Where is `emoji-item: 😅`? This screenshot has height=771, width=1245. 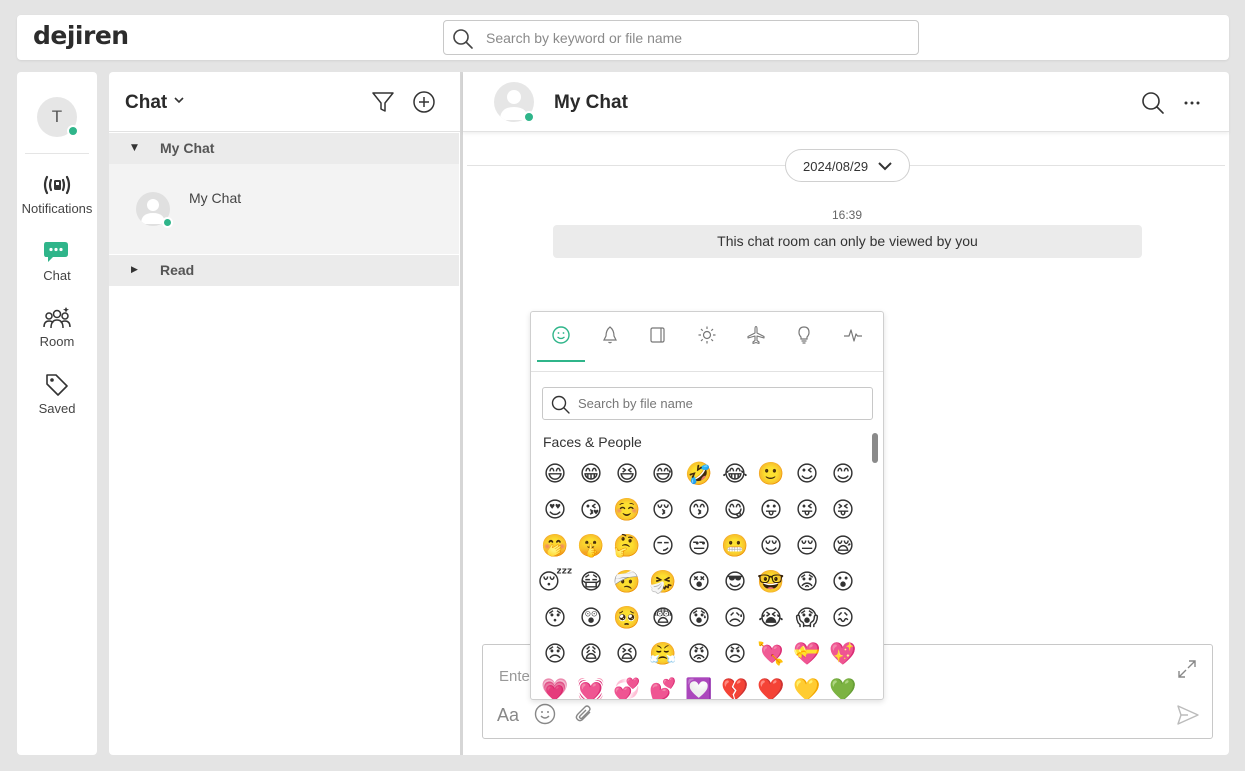 emoji-item: 😅 is located at coordinates (663, 475).